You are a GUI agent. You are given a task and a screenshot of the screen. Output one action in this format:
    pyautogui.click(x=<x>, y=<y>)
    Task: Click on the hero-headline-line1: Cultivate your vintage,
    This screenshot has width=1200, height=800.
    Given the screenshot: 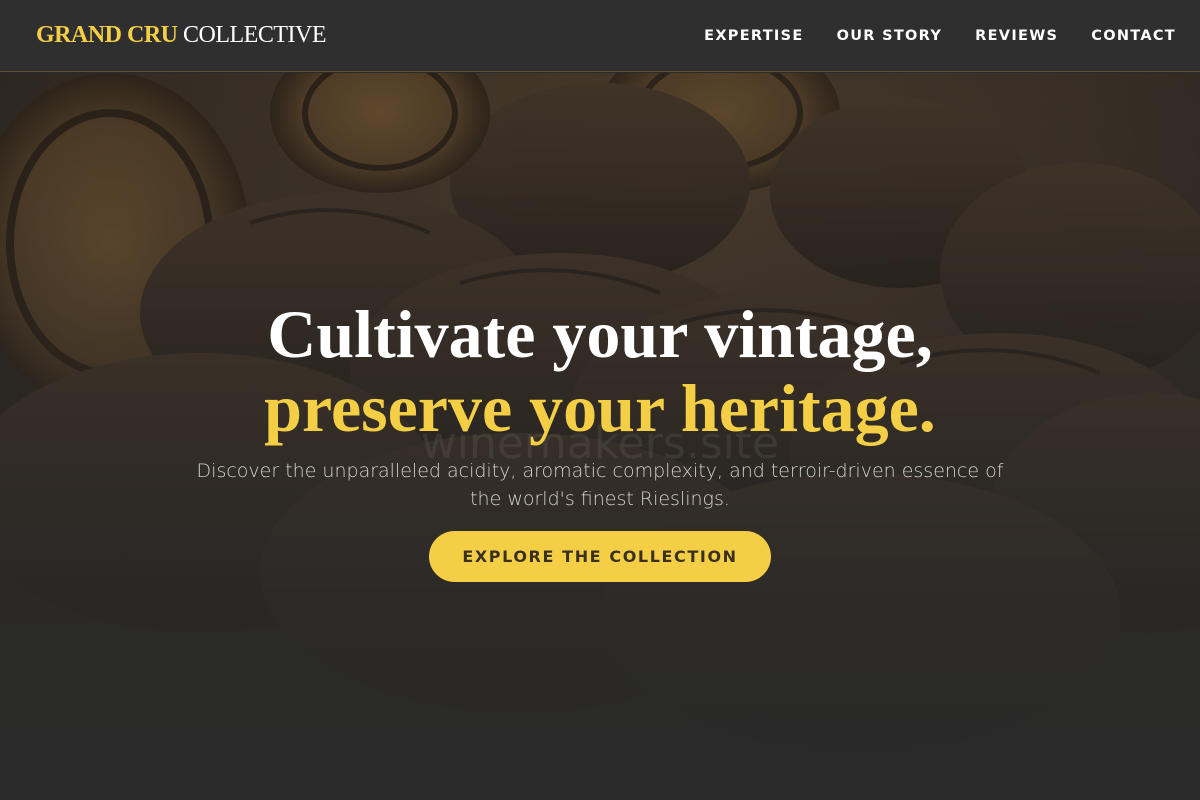 What is the action you would take?
    pyautogui.click(x=600, y=334)
    